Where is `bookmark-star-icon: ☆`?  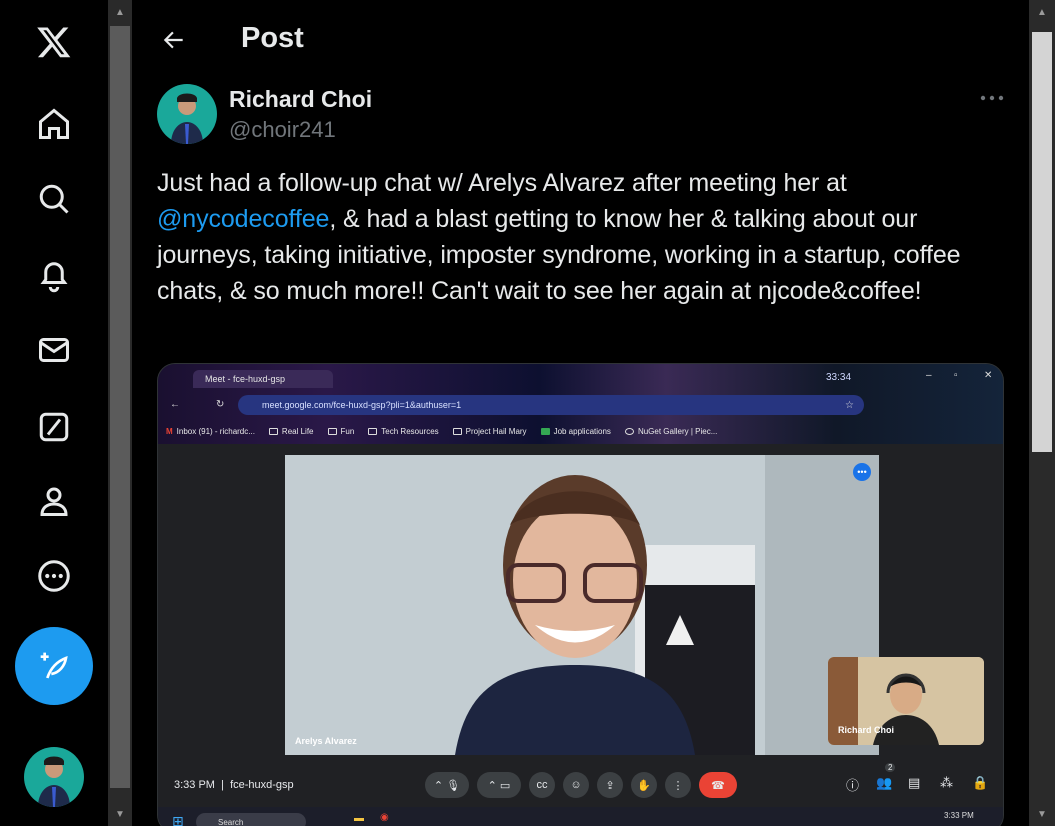
bookmark-star-icon: ☆ is located at coordinates (849, 405).